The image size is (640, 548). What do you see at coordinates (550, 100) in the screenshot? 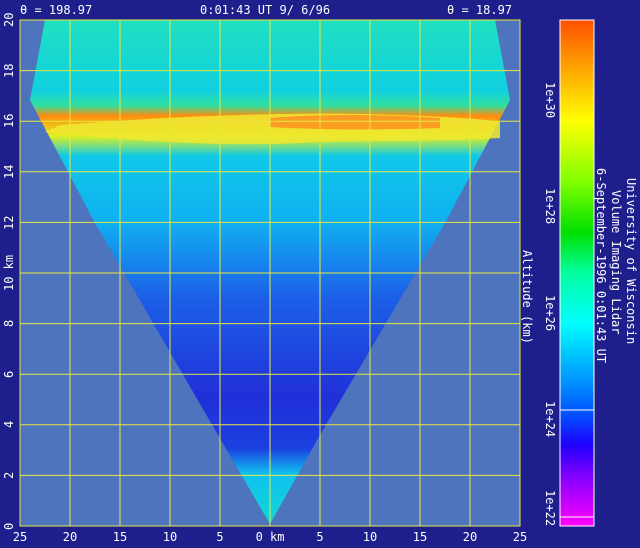
I see `colorbar-tick-label: 1e+30` at bounding box center [550, 100].